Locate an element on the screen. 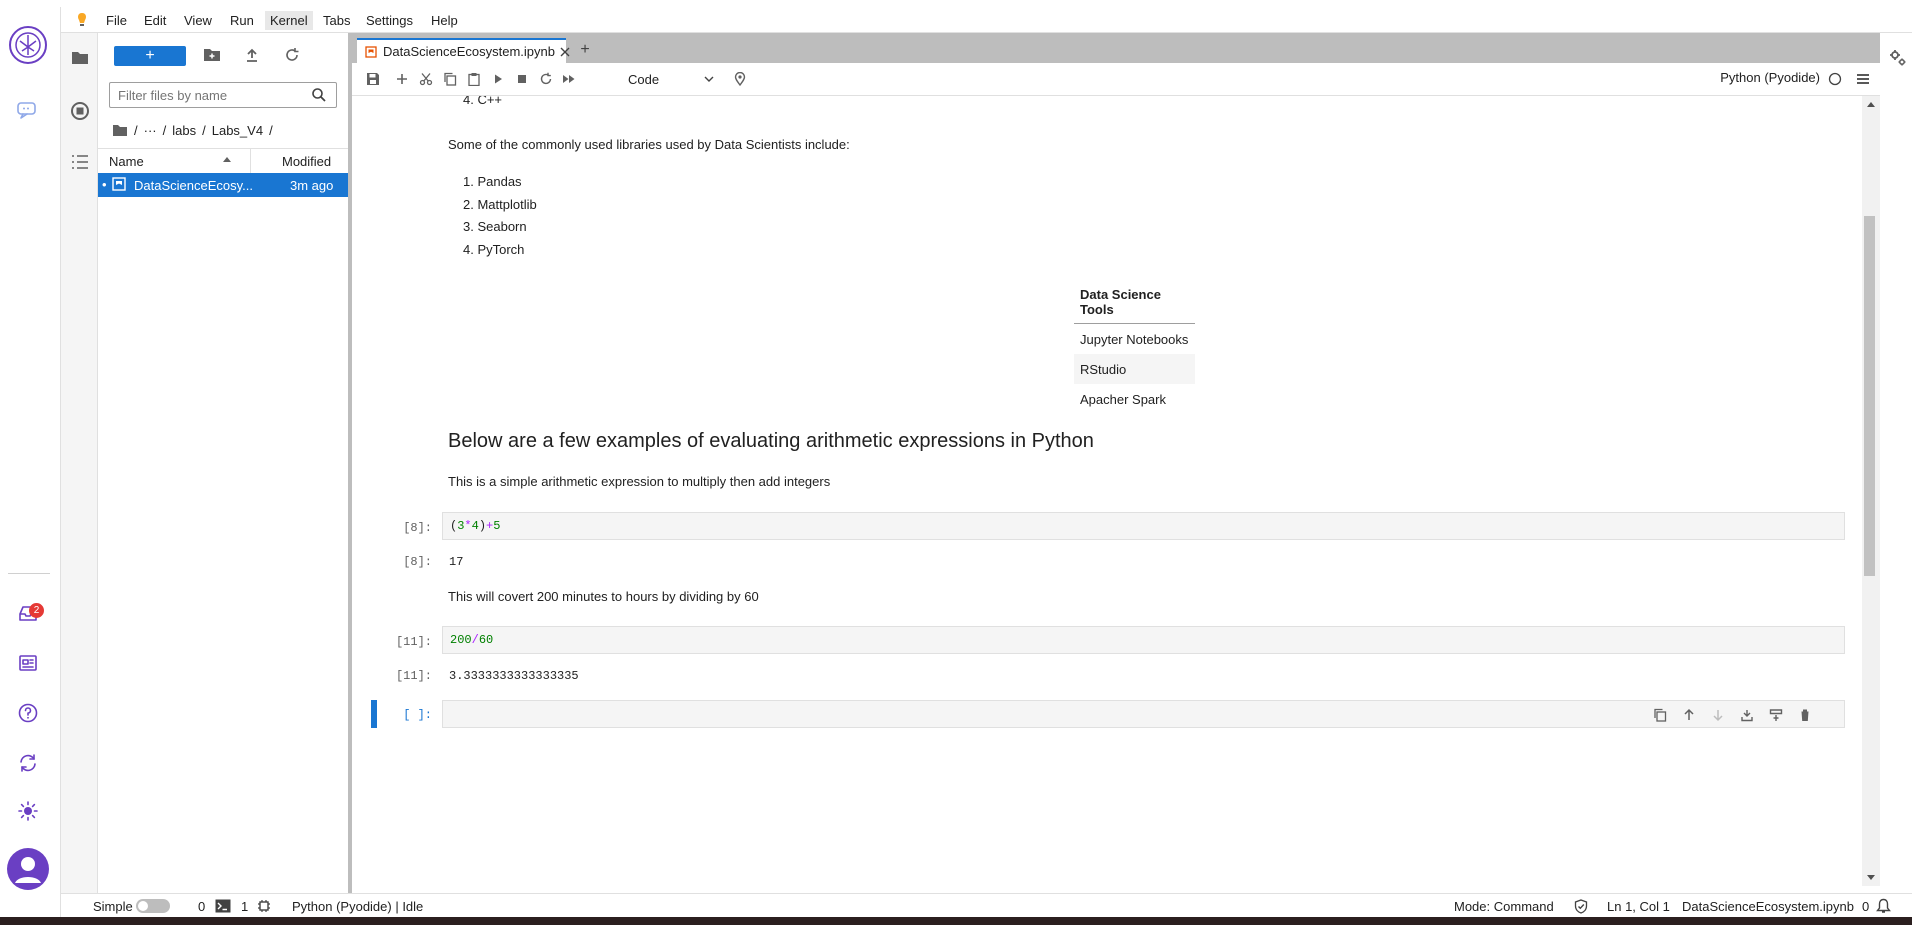  notebook-file-icon is located at coordinates (119, 184).